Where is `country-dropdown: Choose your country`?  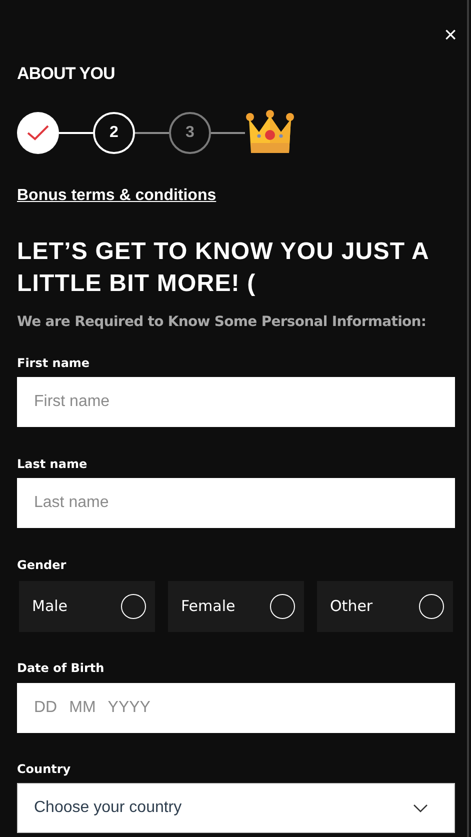 country-dropdown: Choose your country is located at coordinates (236, 808).